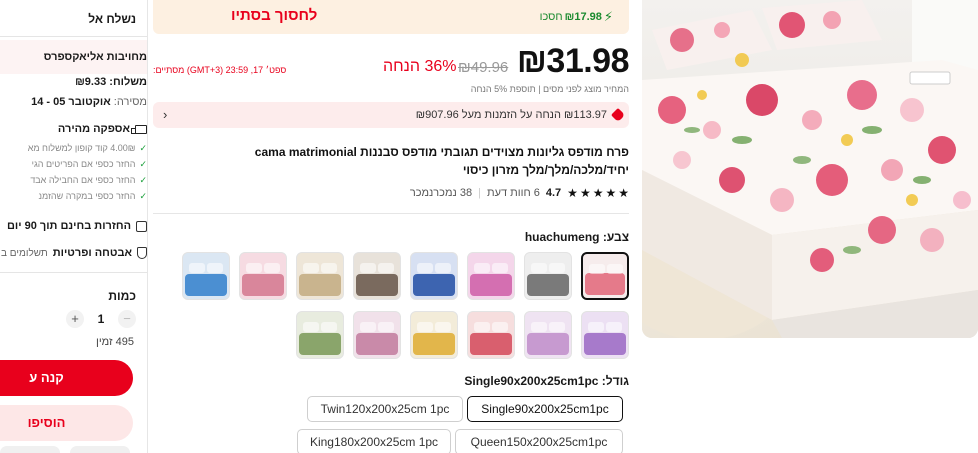 This screenshot has width=978, height=453. I want to click on delivery-label: מסירה:, so click(130, 102).